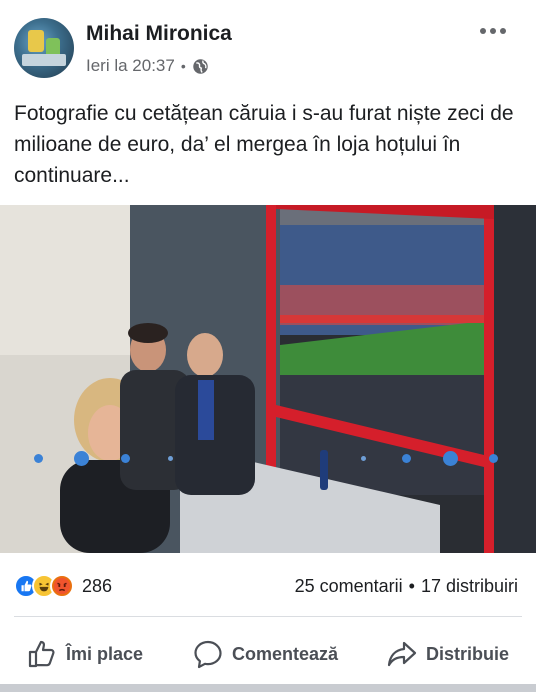 This screenshot has width=536, height=692. What do you see at coordinates (41, 654) in the screenshot?
I see `thumbs-up-icon` at bounding box center [41, 654].